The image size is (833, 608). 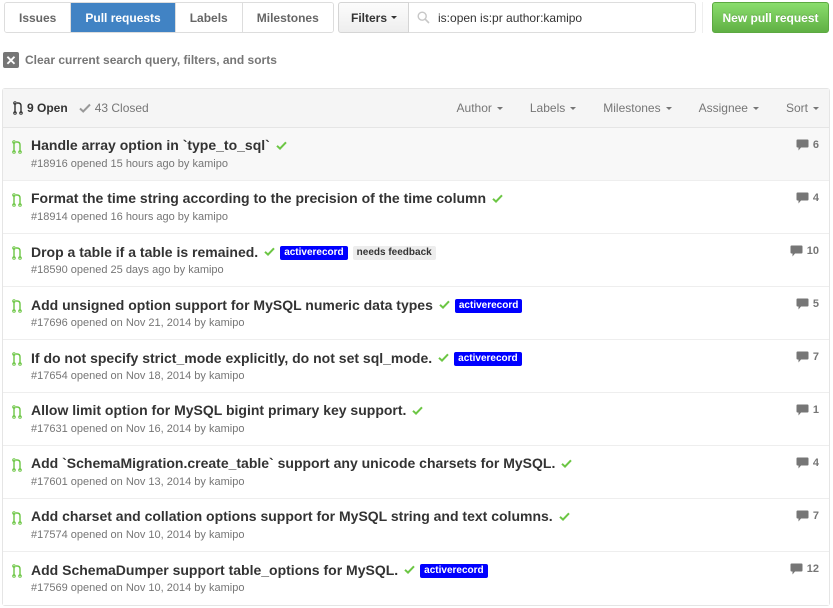 I want to click on milestones-filter-dropdown: Milestones, so click(x=637, y=108).